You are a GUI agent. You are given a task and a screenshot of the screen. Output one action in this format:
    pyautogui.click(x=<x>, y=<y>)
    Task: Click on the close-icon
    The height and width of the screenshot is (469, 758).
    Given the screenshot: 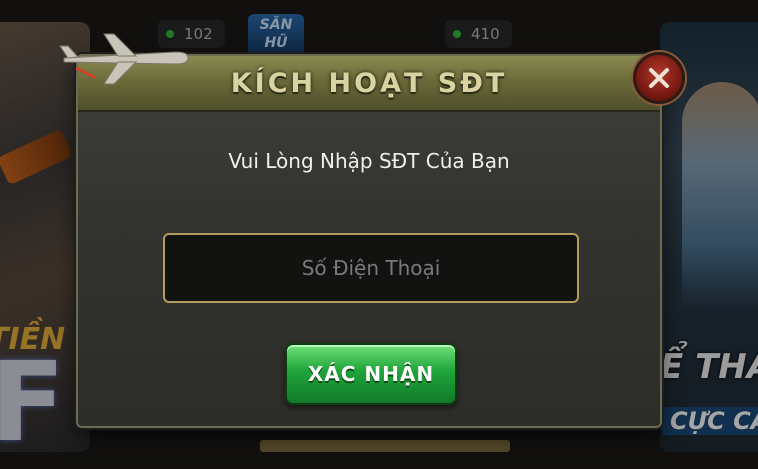 What is the action you would take?
    pyautogui.click(x=659, y=78)
    